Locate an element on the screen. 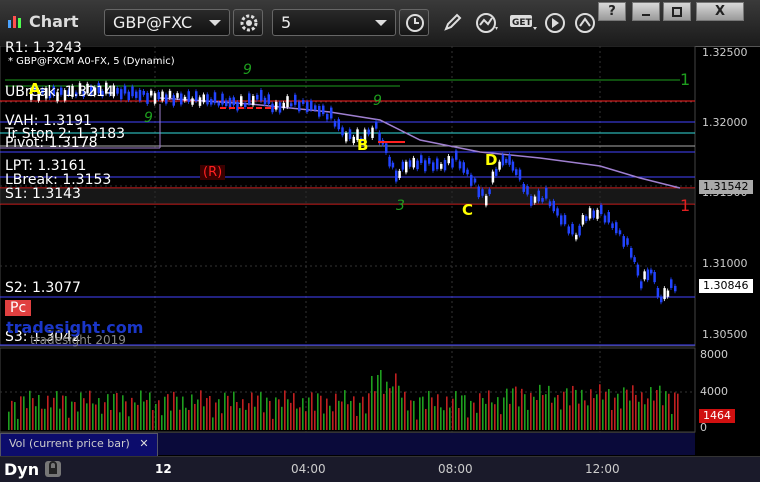 This screenshot has width=760, height=482. dynamic-label: Dyn is located at coordinates (21, 469).